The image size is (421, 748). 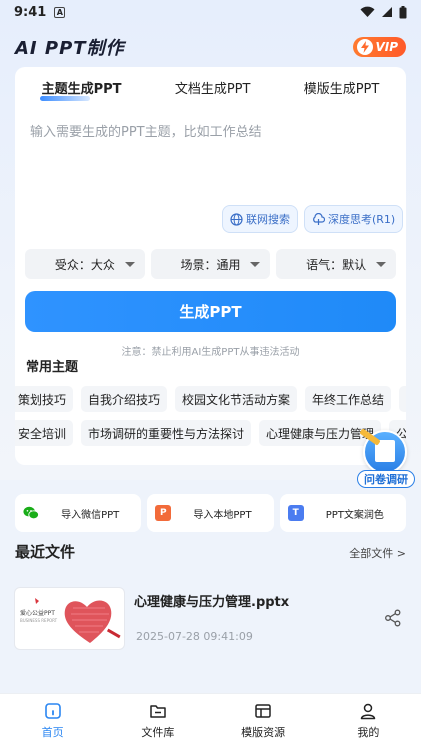 I want to click on audience-select: 受众：大众, so click(x=85, y=264).